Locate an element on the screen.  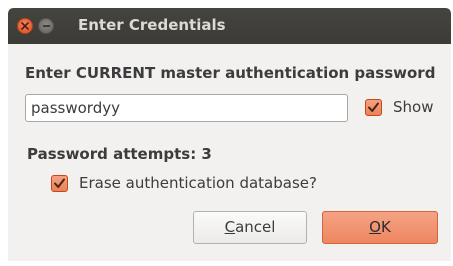
cancel-mnemonic: C is located at coordinates (230, 227).